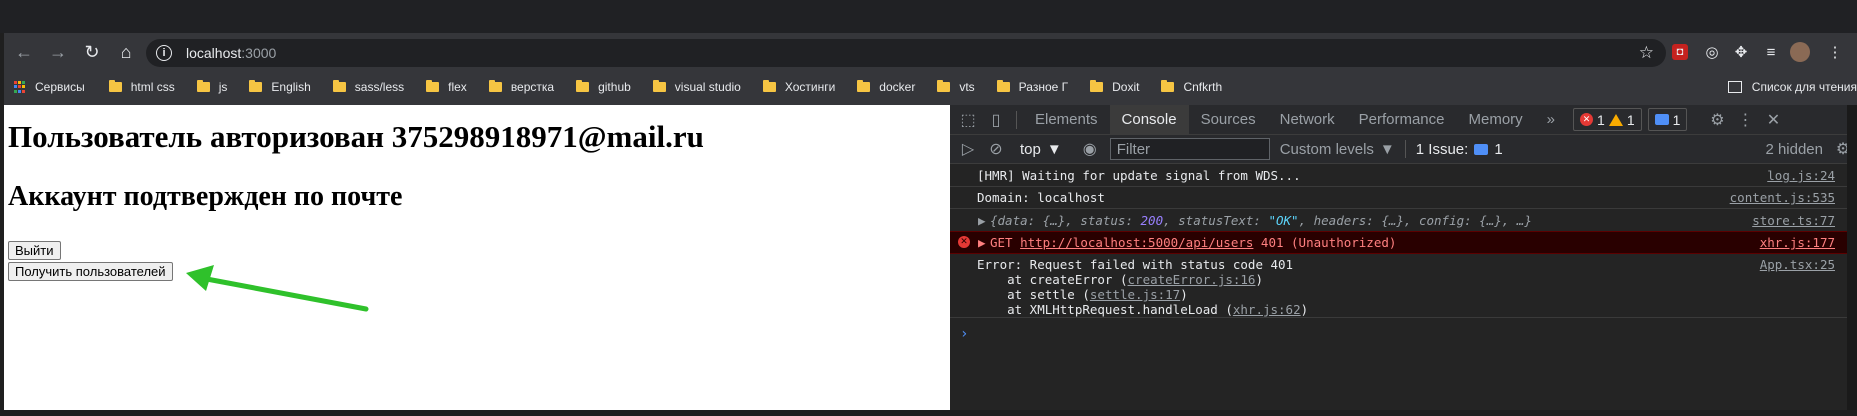 This screenshot has height=416, width=1857. What do you see at coordinates (886, 87) in the screenshot?
I see `bookmark-folder: docker` at bounding box center [886, 87].